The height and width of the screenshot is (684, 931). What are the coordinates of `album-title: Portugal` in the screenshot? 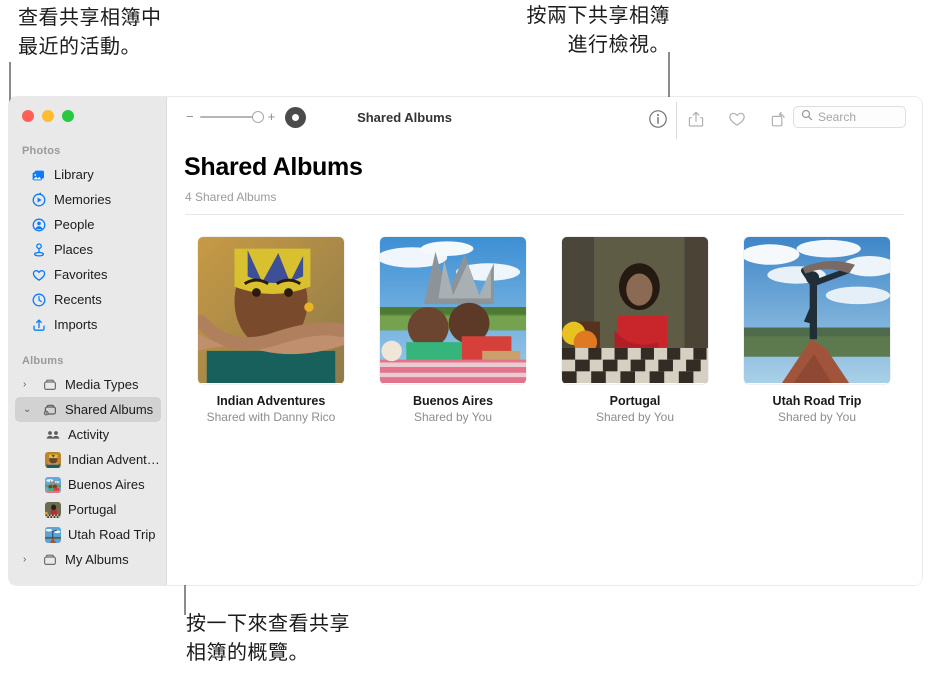 It's located at (635, 401).